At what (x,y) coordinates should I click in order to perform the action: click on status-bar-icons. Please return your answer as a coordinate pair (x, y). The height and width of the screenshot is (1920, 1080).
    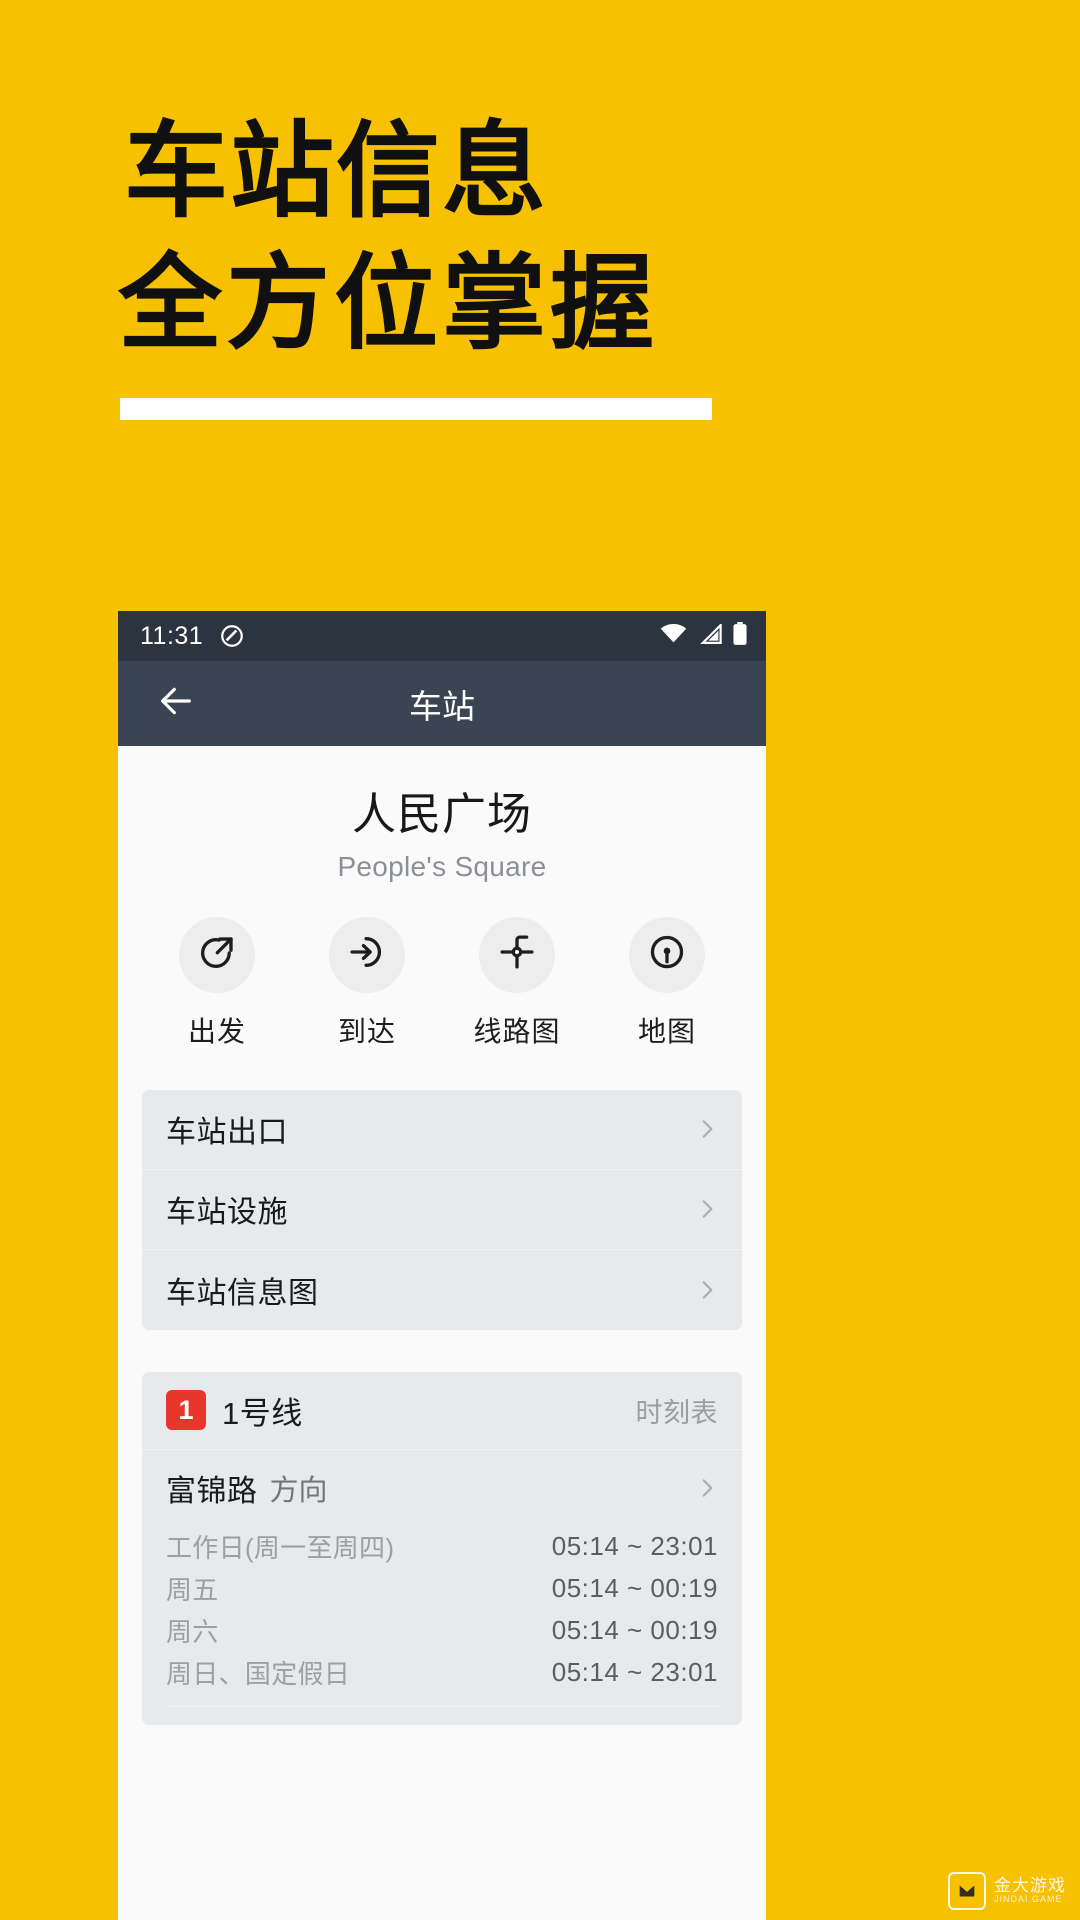
    Looking at the image, I should click on (704, 636).